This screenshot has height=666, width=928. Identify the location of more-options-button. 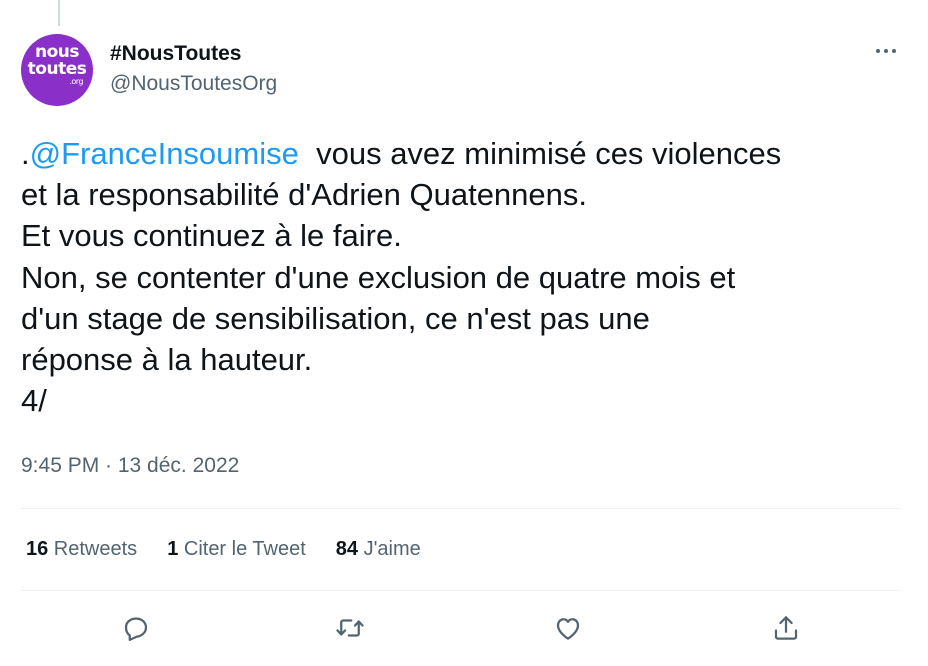
(886, 51).